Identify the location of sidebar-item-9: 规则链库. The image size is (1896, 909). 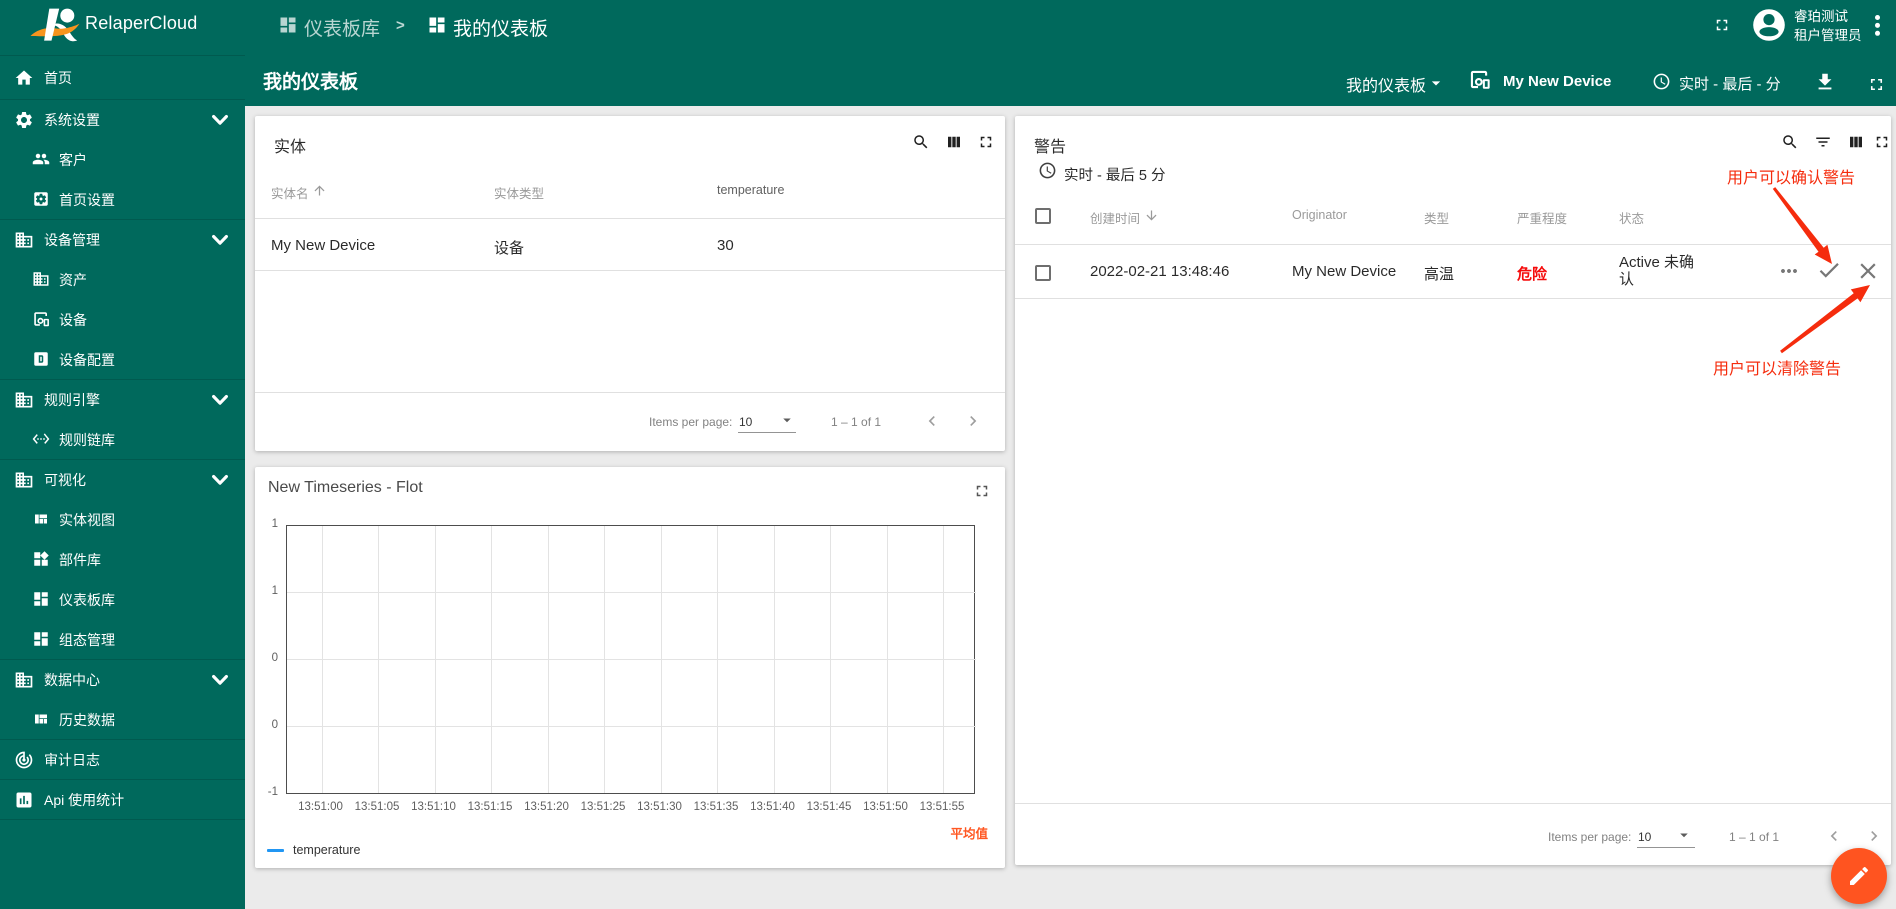
(122, 440).